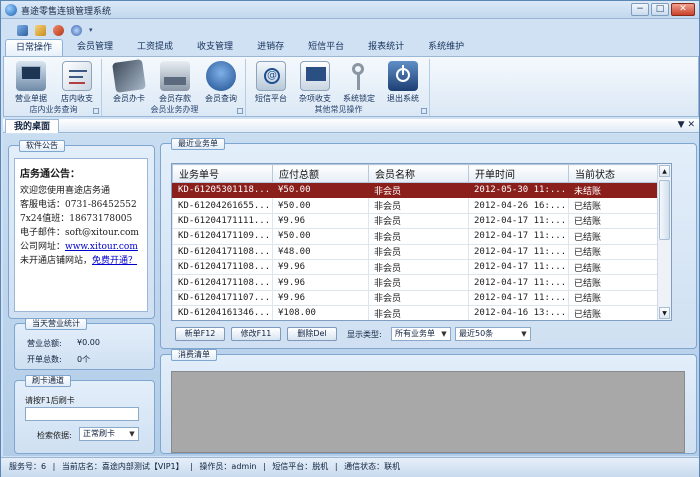 The width and height of the screenshot is (700, 477). I want to click on ledger-icon, so click(315, 76).